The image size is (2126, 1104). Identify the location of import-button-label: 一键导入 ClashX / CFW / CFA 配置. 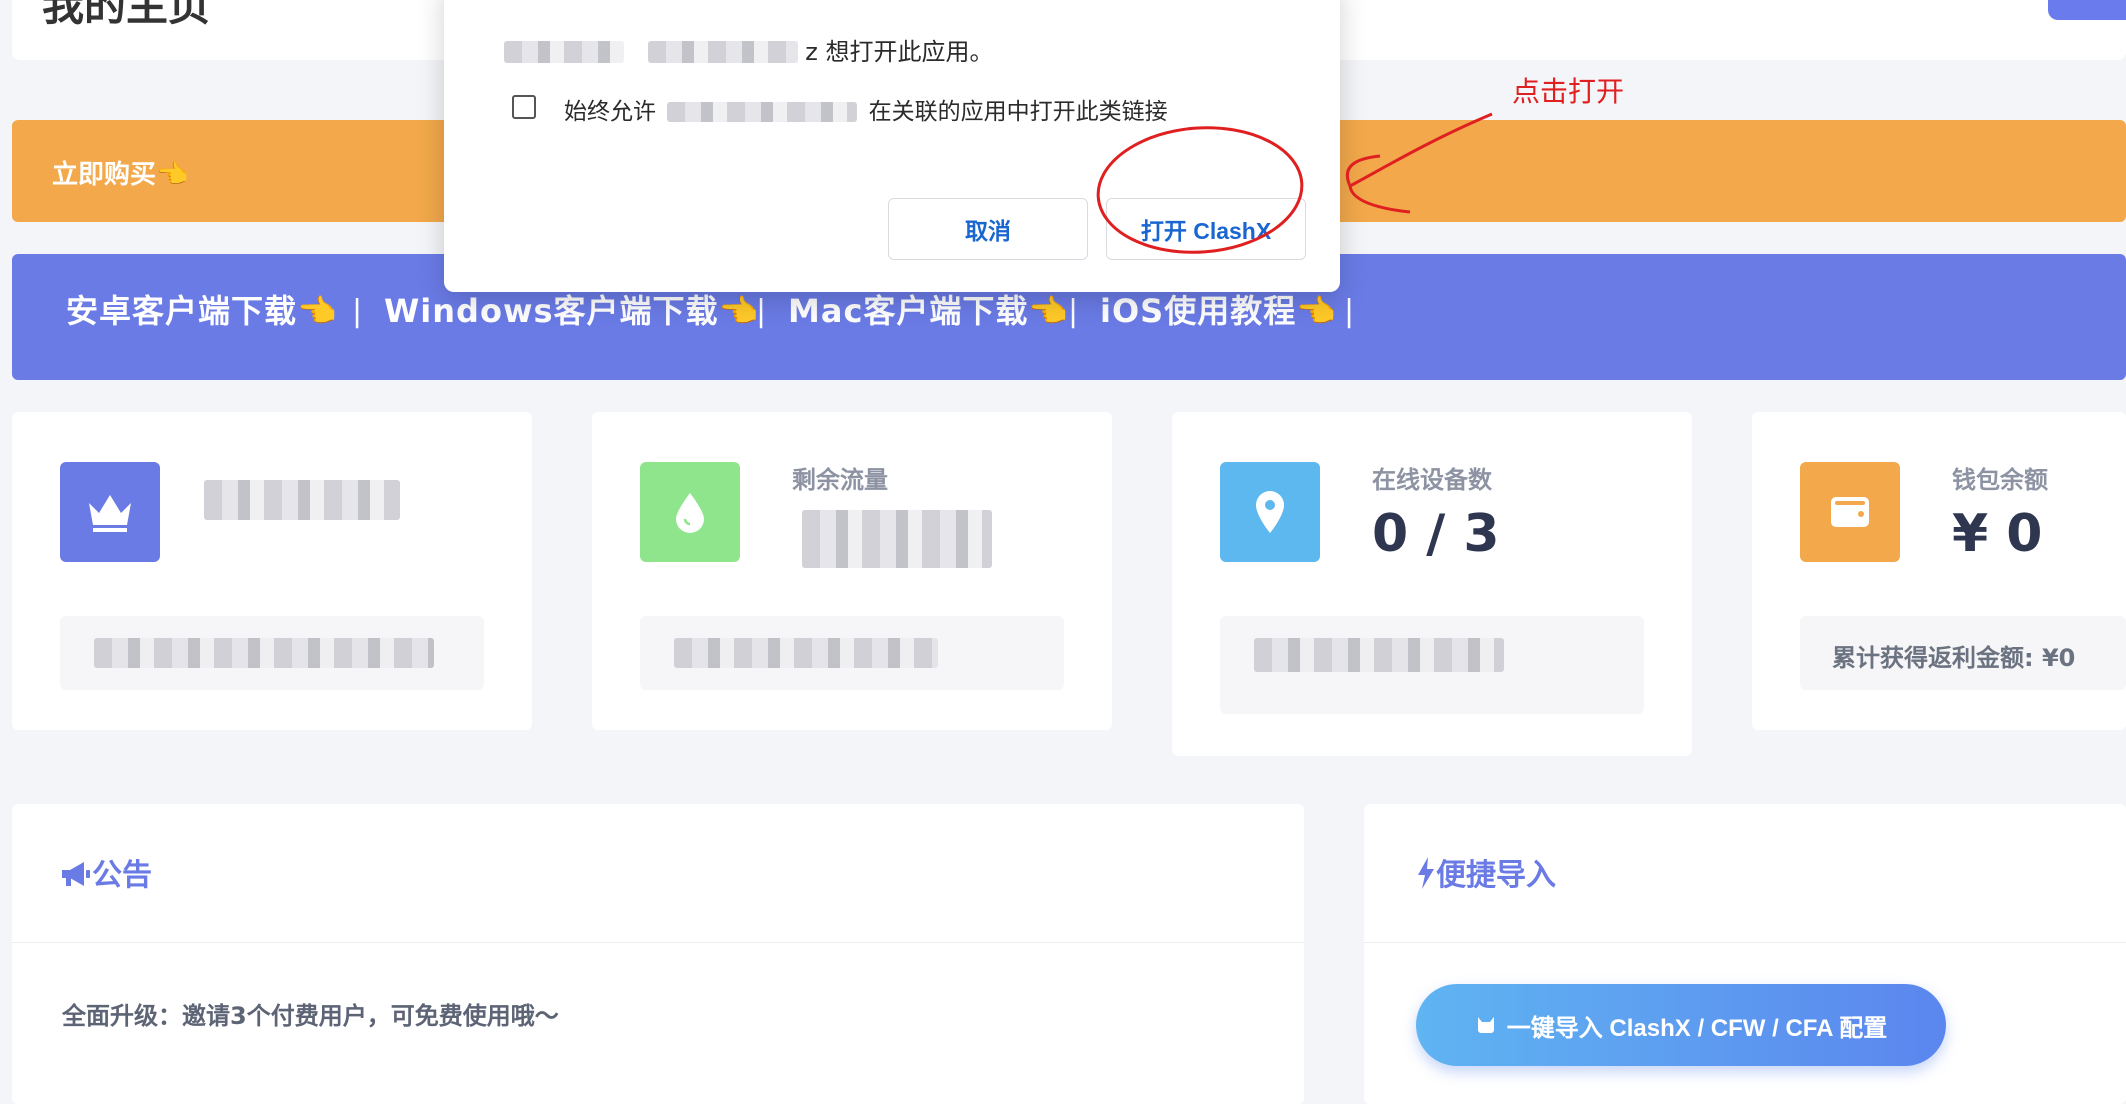
(1697, 1028).